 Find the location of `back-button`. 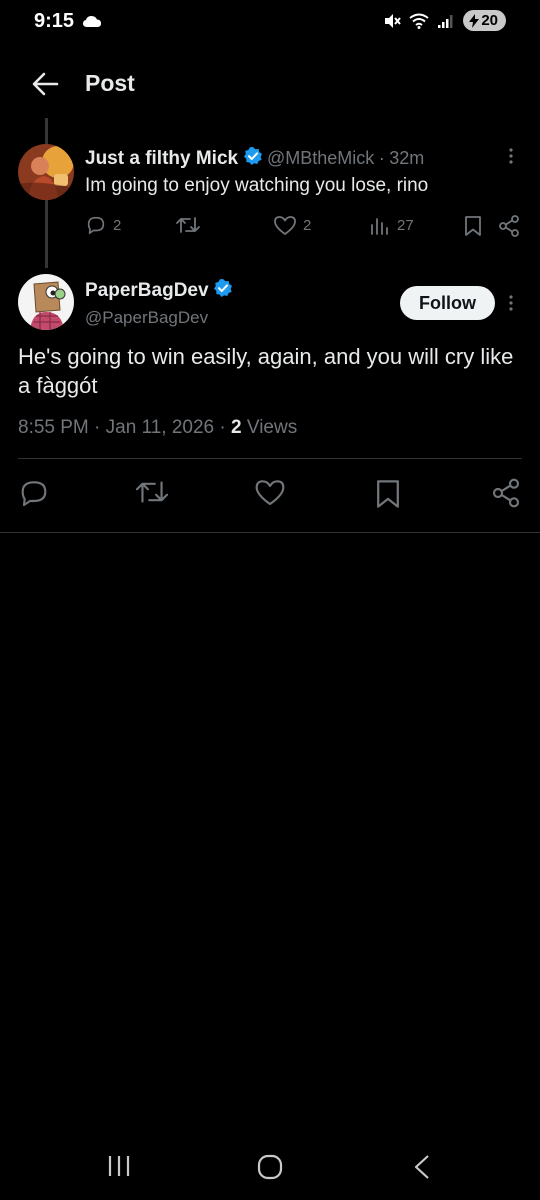

back-button is located at coordinates (46, 84).